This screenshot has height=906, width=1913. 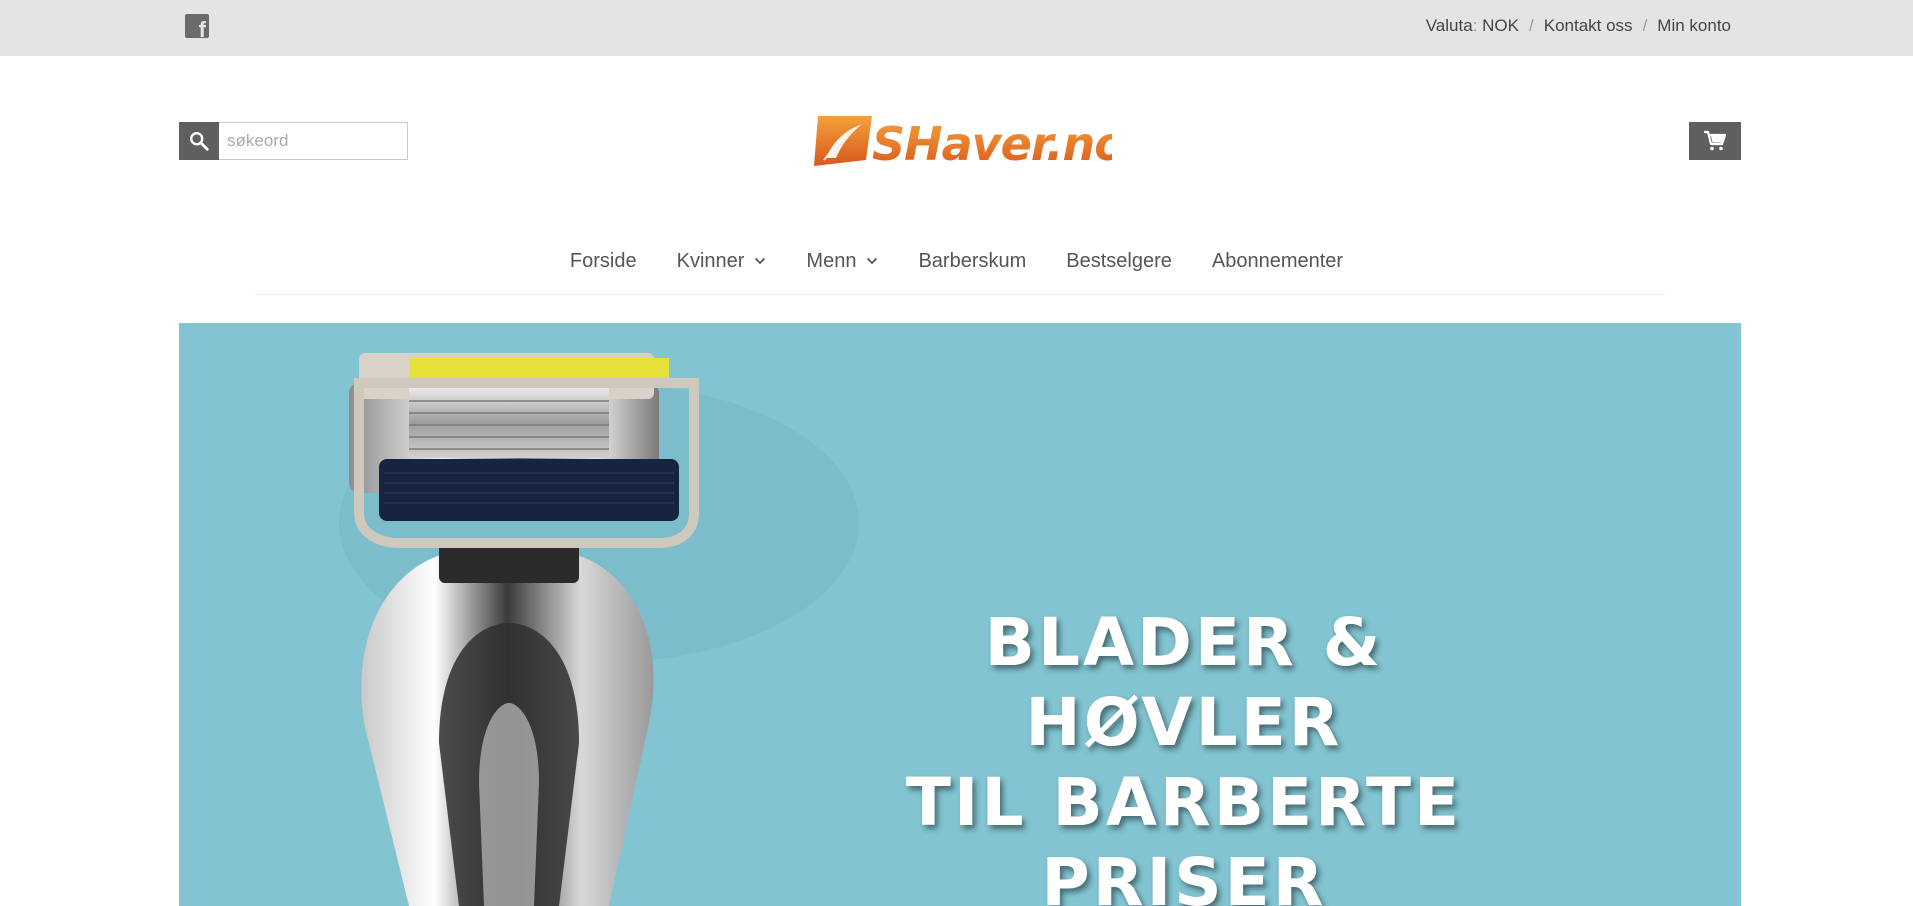 I want to click on search-button, so click(x=199, y=141).